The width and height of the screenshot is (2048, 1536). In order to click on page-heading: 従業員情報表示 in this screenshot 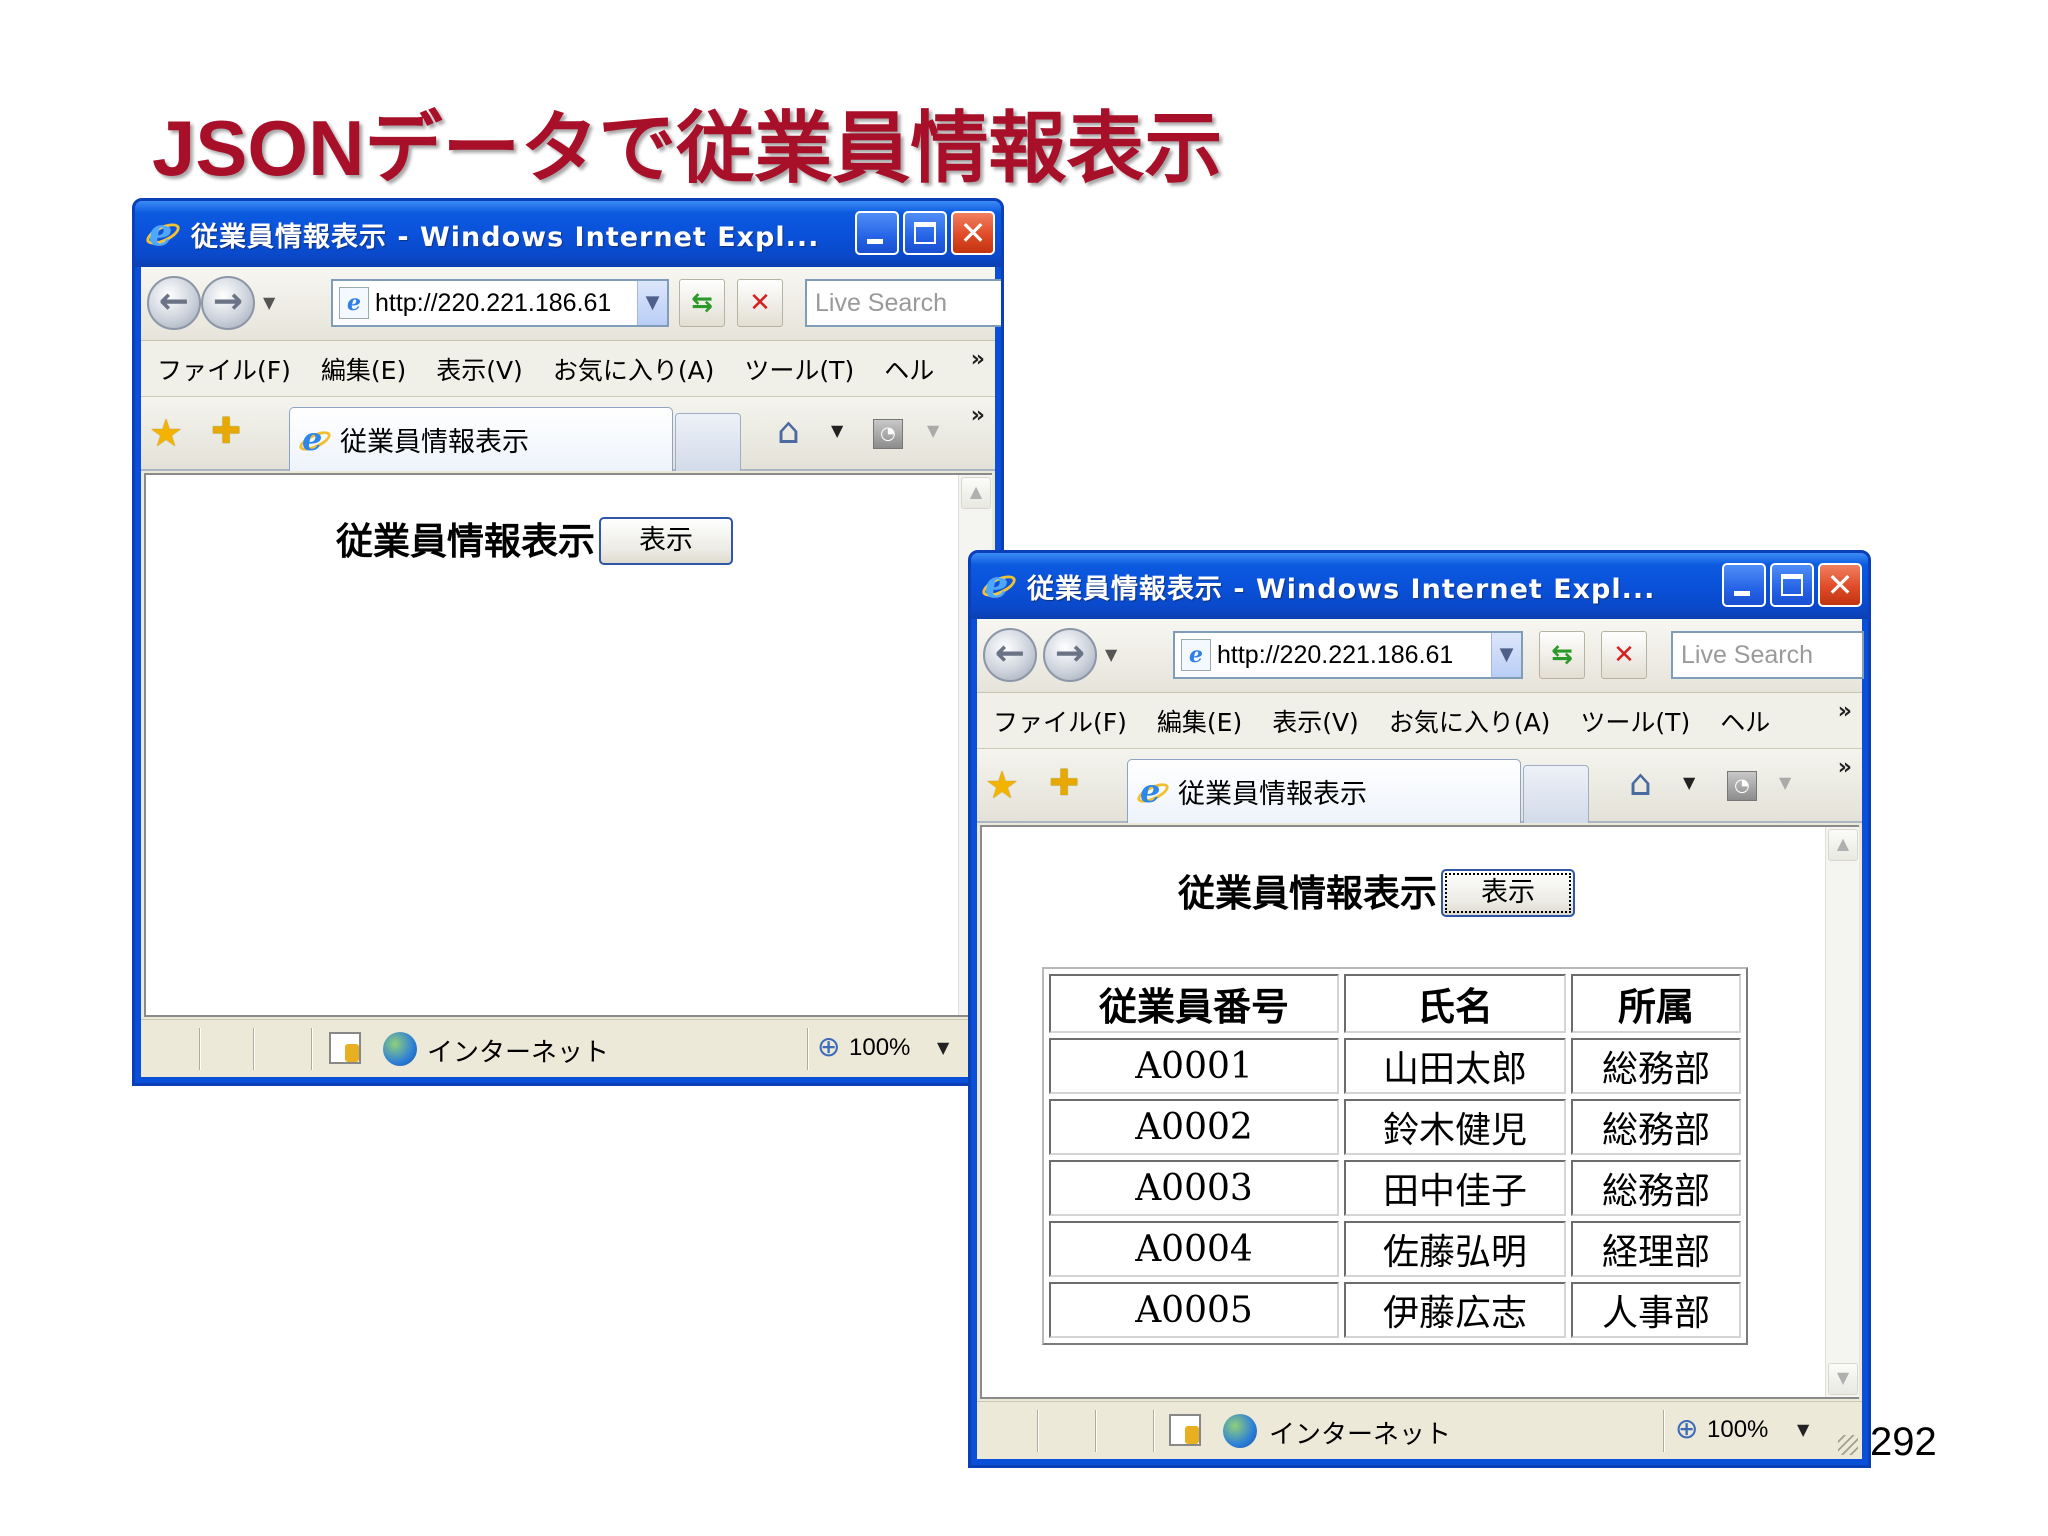, I will do `click(465, 541)`.